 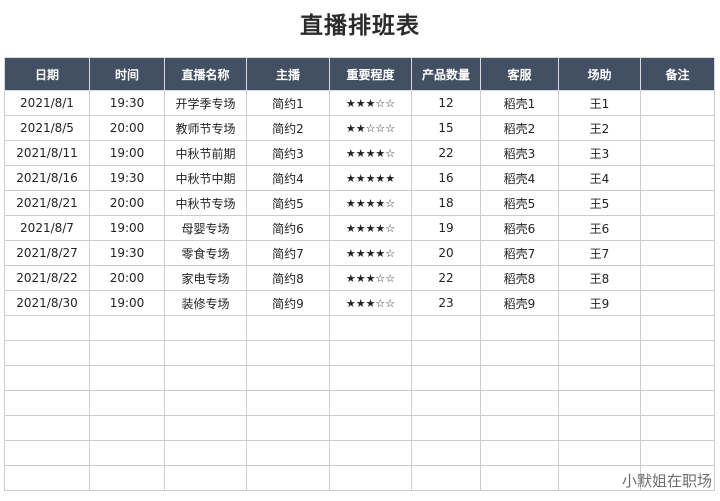 I want to click on cell-customer-service: 稻壳5, so click(x=519, y=203).